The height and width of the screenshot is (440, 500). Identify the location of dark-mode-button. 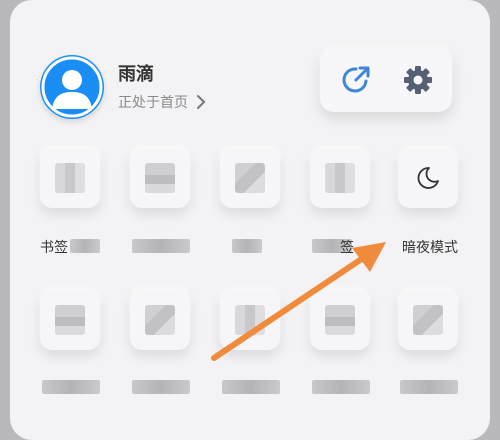
(428, 178).